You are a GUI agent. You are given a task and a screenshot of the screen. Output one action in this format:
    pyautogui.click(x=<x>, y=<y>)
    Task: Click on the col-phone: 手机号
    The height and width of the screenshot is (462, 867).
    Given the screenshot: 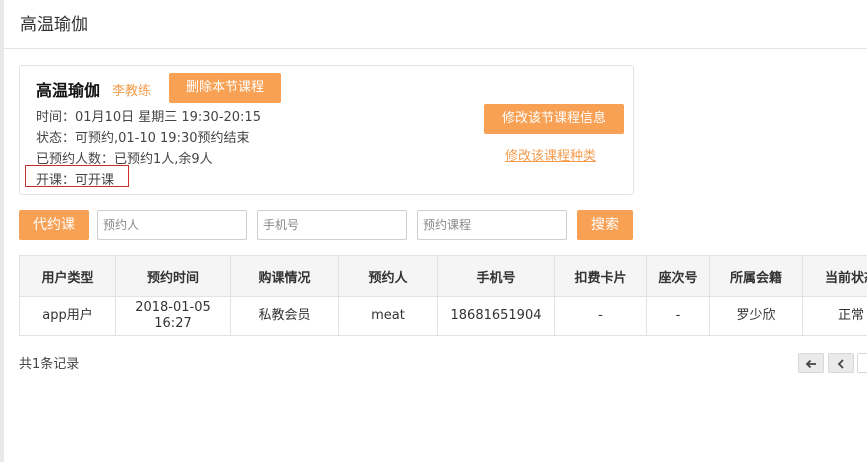 What is the action you would take?
    pyautogui.click(x=496, y=276)
    